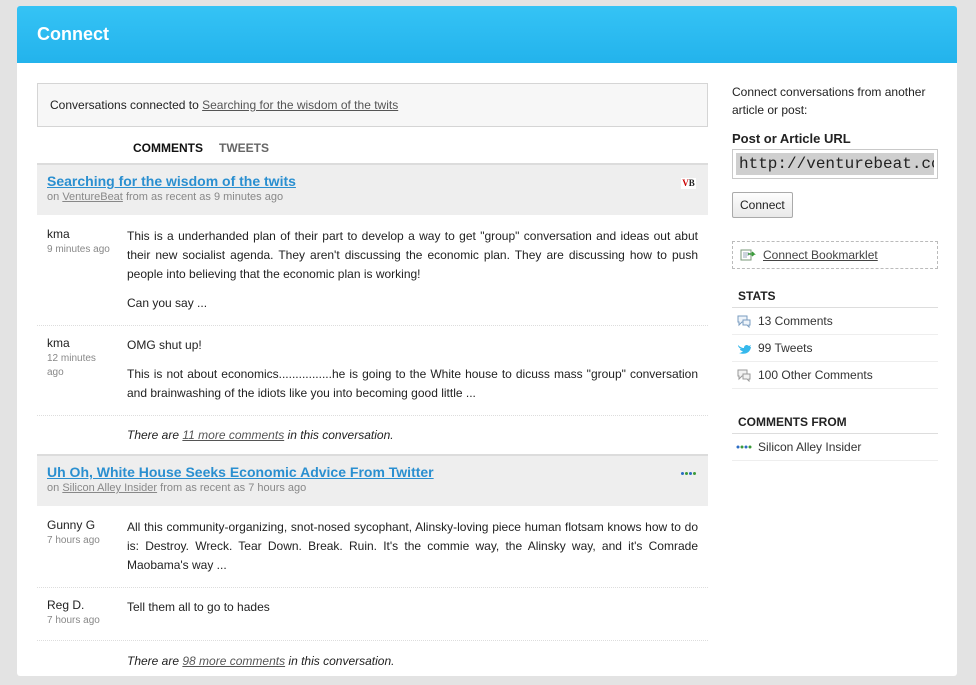 This screenshot has width=976, height=685. Describe the element at coordinates (835, 298) in the screenshot. I see `stats-heading: STATS` at that location.